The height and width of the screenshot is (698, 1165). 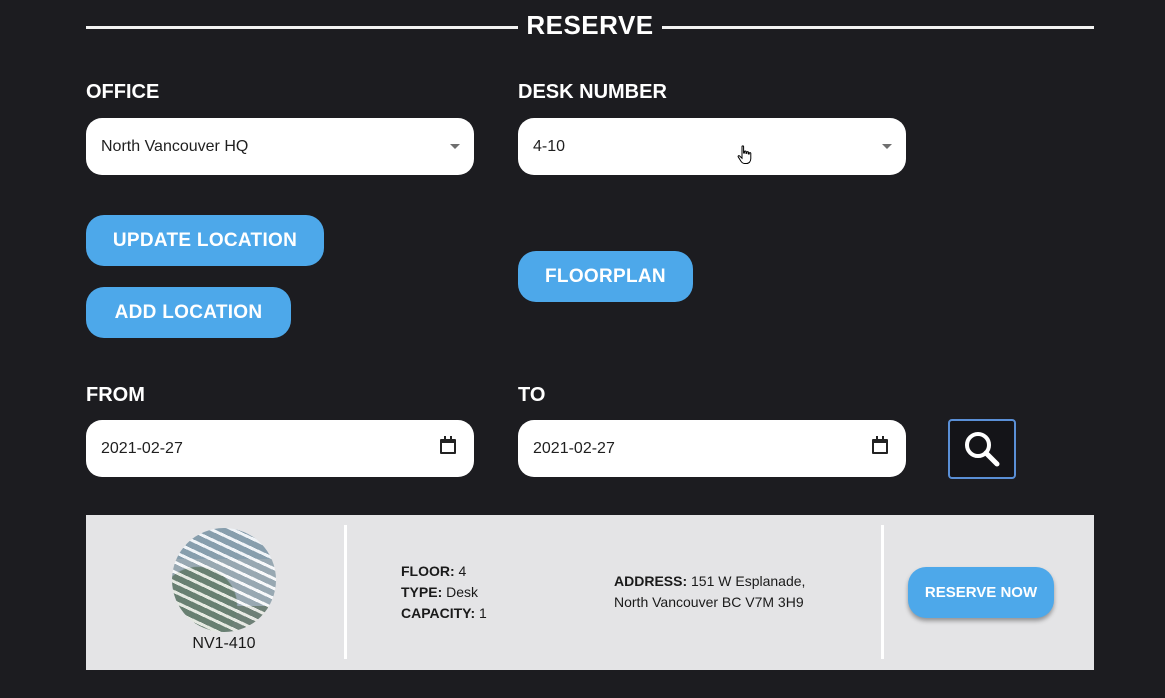 I want to click on capacity-label: CAPACITY:, so click(x=438, y=613).